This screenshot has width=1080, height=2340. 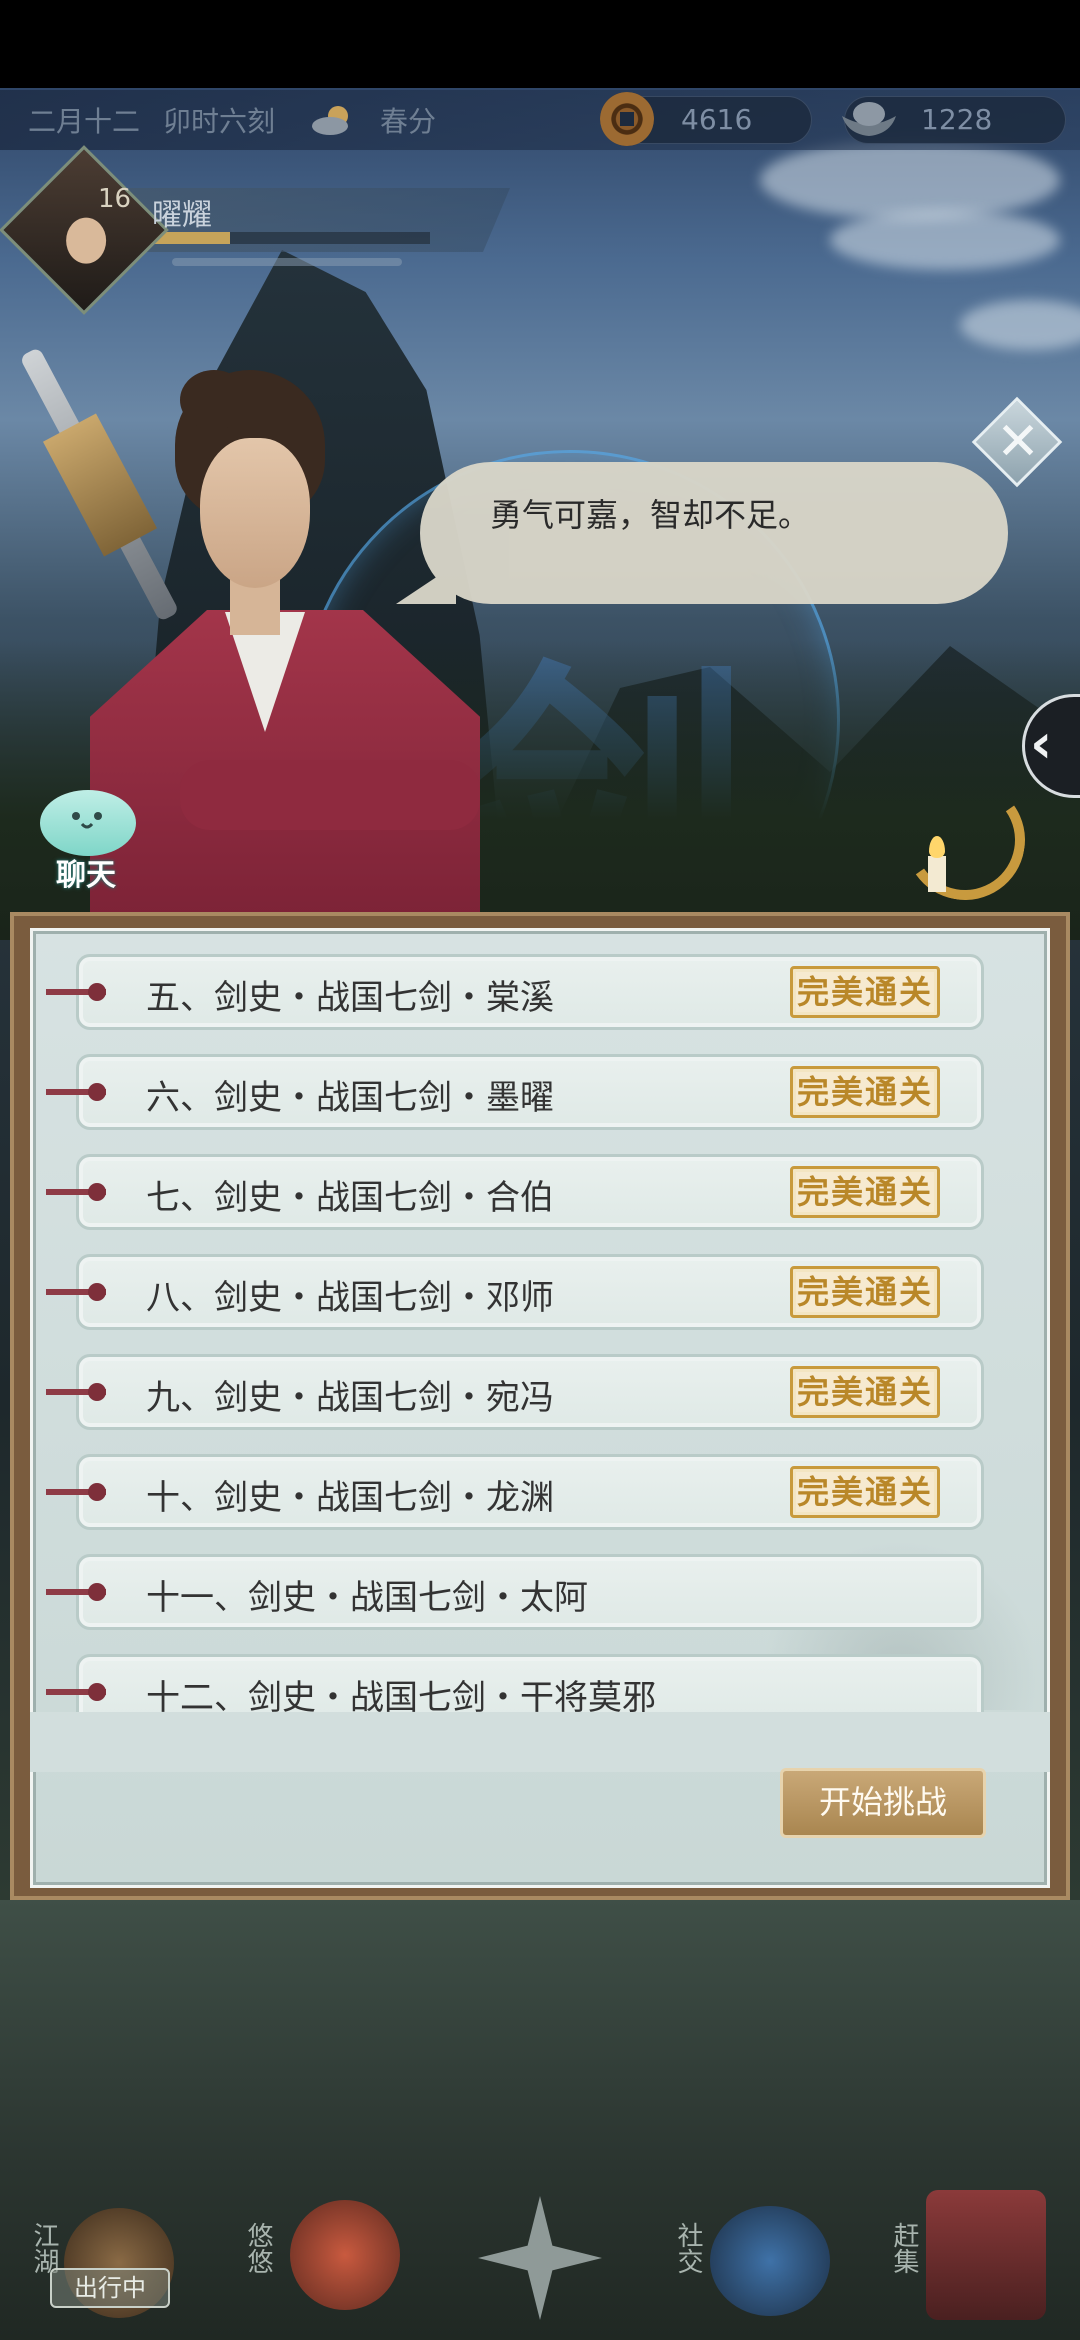 What do you see at coordinates (258, 2248) in the screenshot?
I see `nav-youyou-label: 悠悠` at bounding box center [258, 2248].